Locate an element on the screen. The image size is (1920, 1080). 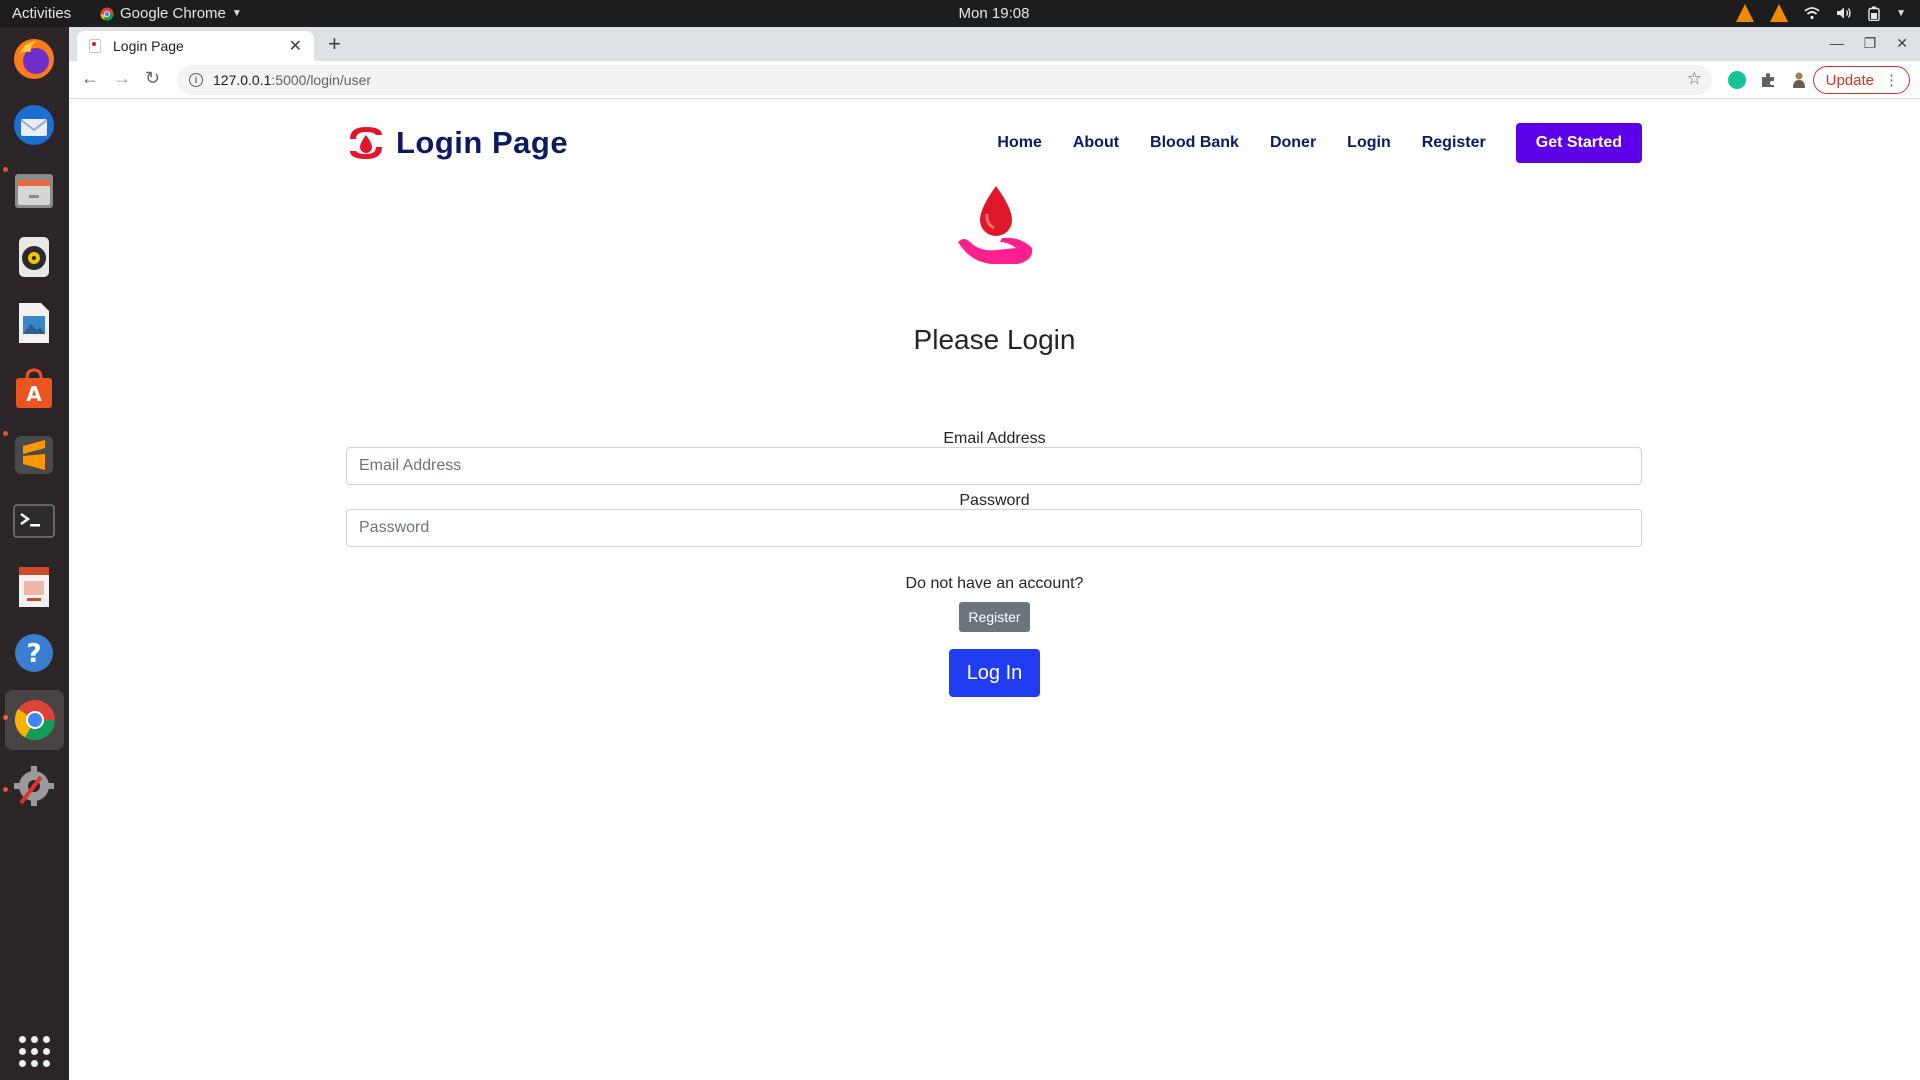
nav-link-login: Login is located at coordinates (1369, 143).